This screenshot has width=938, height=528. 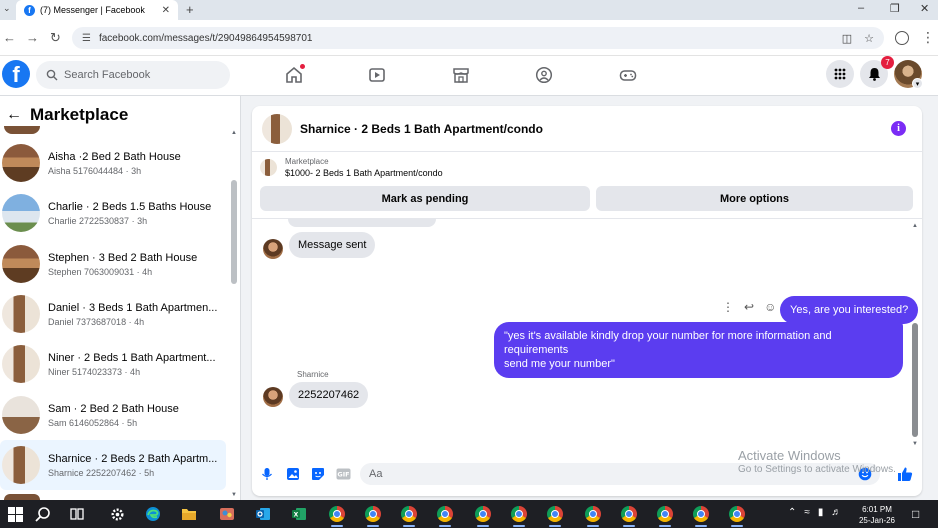 I want to click on conversation-name: Sam · 2 Bed 2 Bath House, so click(x=113, y=408).